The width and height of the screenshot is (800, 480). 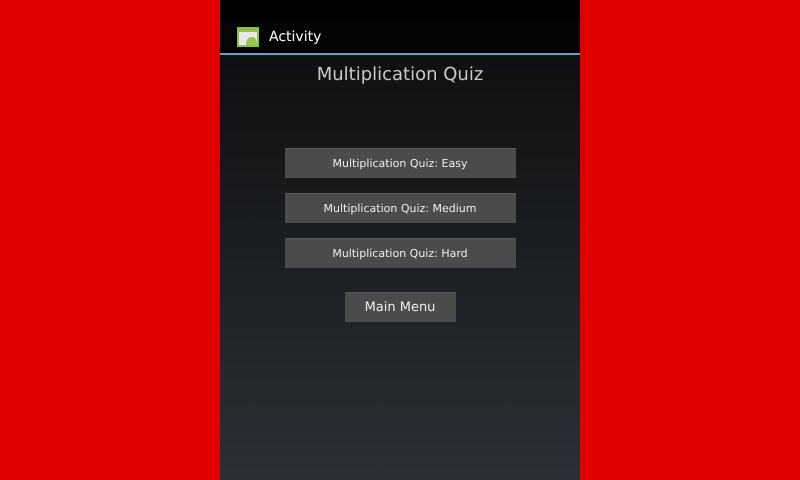 What do you see at coordinates (400, 163) in the screenshot?
I see `quiz-button: Multiplication Quiz: Easy` at bounding box center [400, 163].